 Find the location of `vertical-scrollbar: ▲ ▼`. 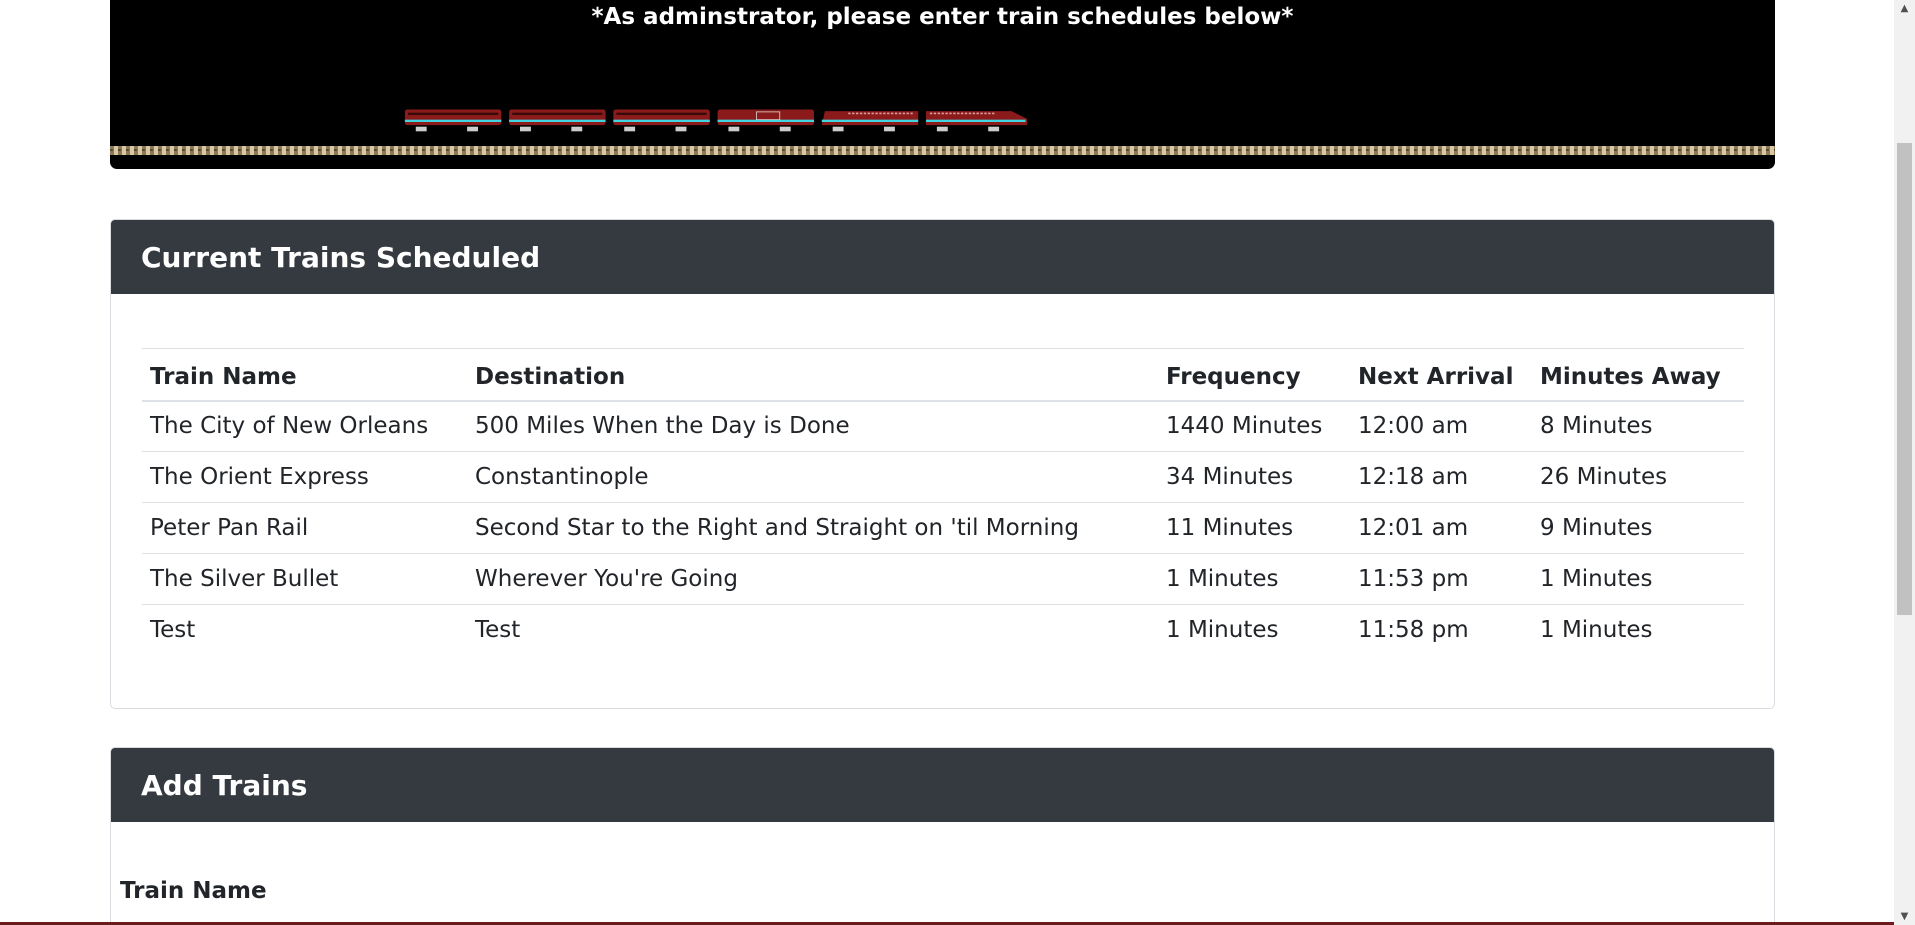

vertical-scrollbar: ▲ ▼ is located at coordinates (1904, 462).